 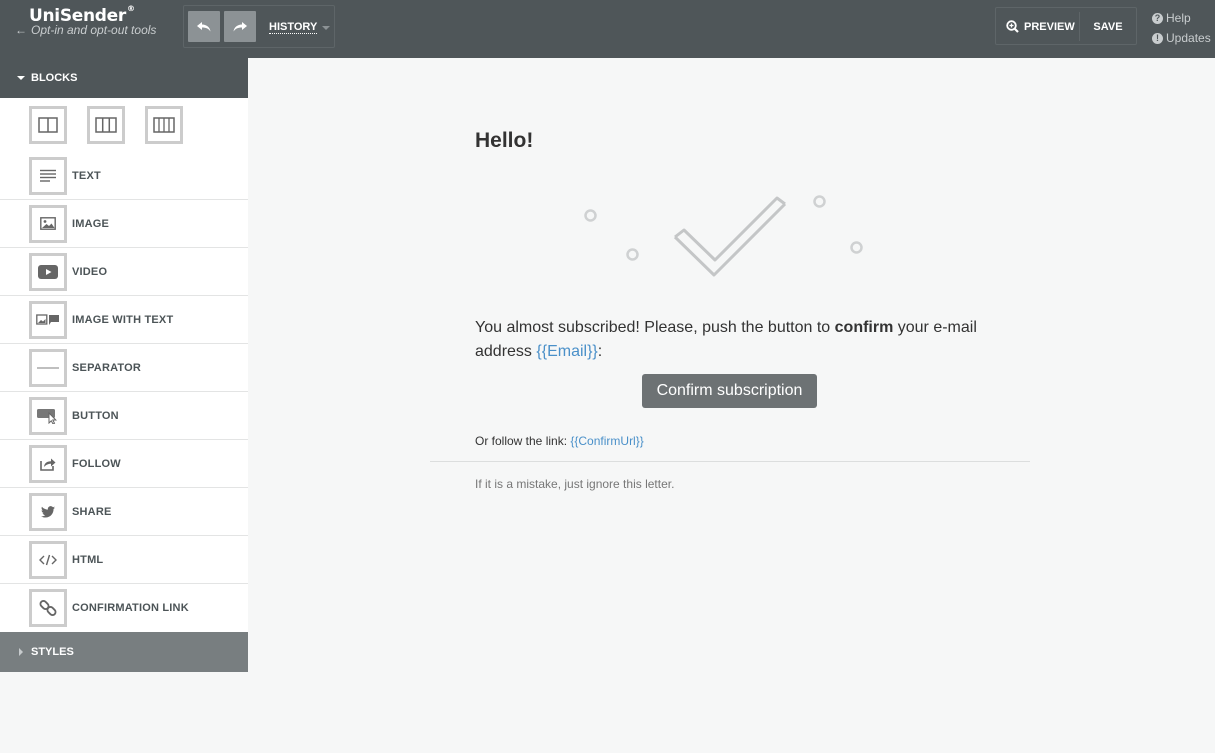 I want to click on help-link: ? Help, so click(x=1181, y=18).